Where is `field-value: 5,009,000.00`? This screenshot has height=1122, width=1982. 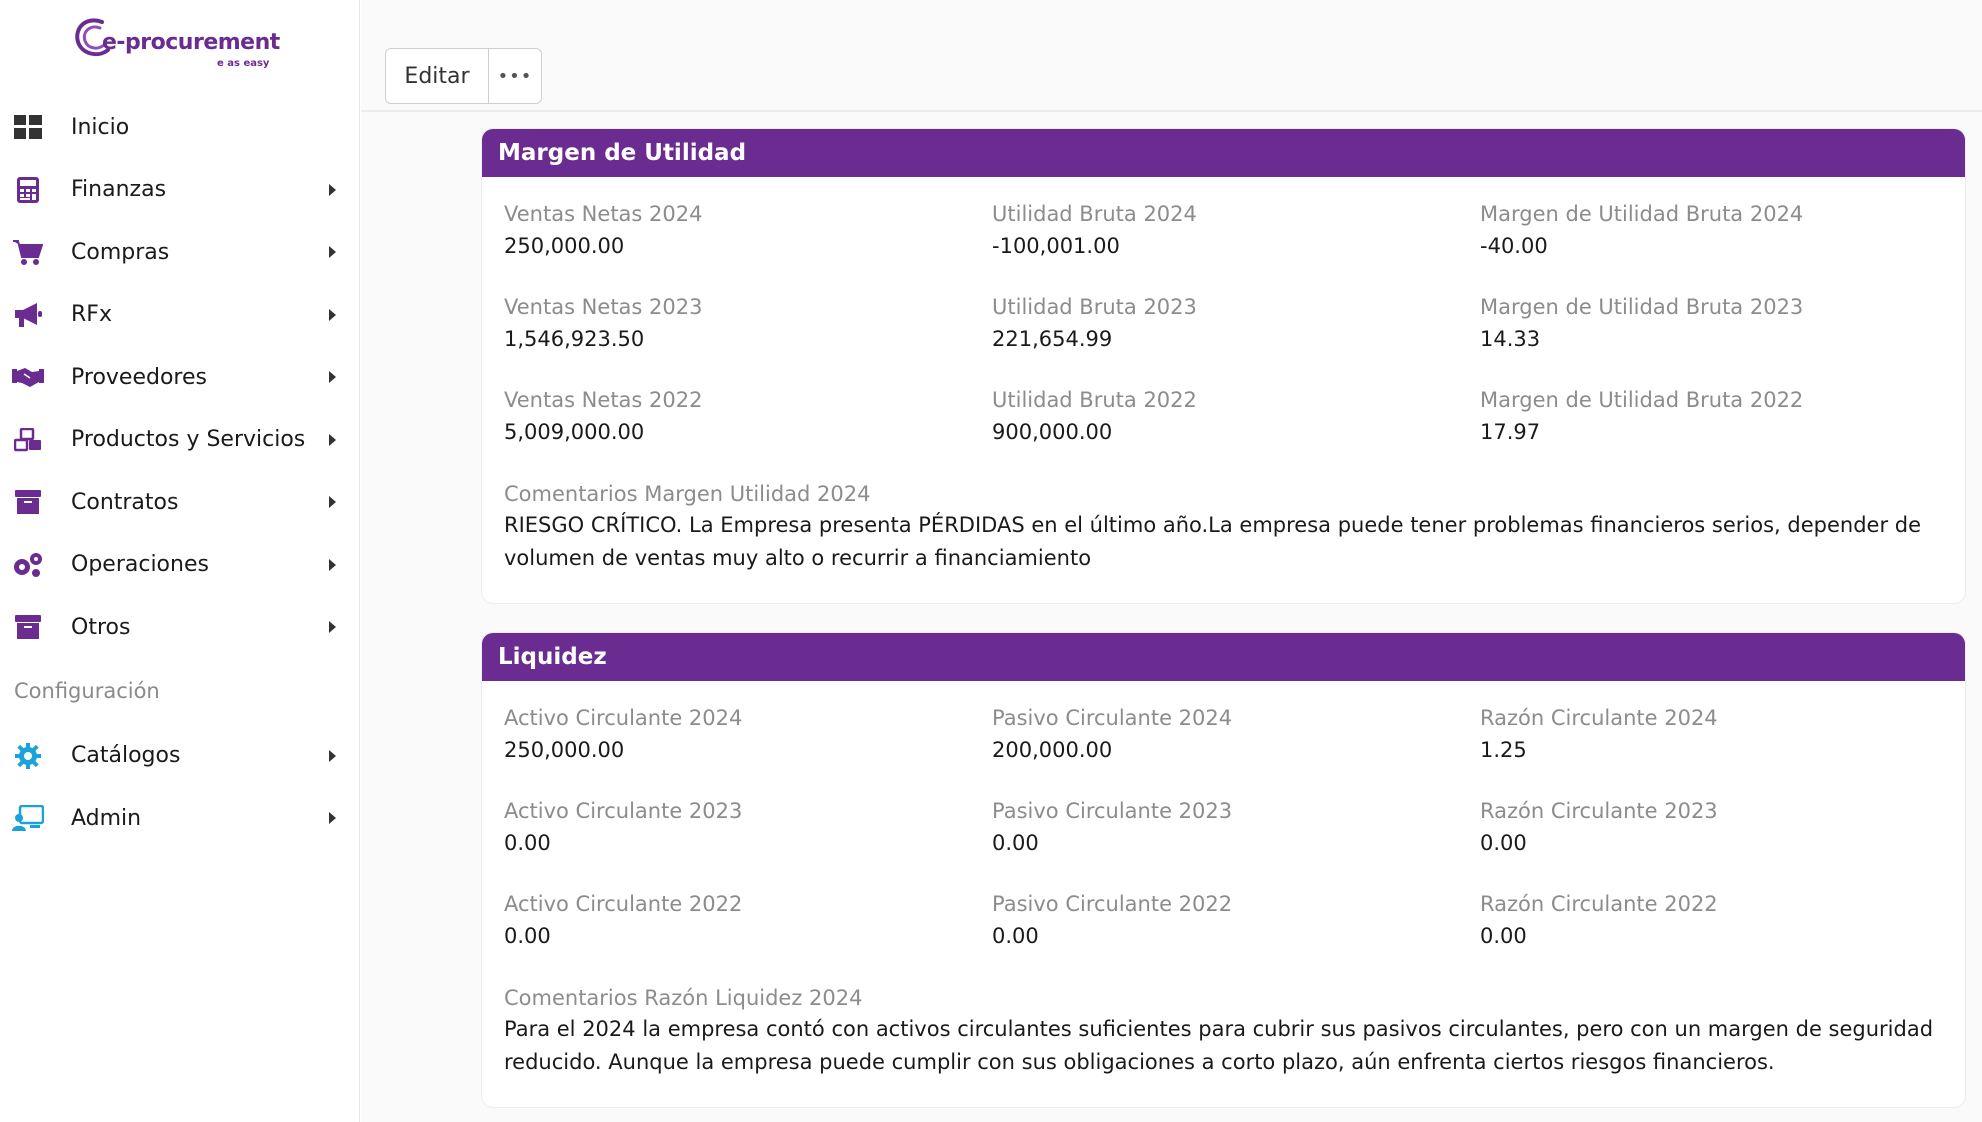
field-value: 5,009,000.00 is located at coordinates (574, 432).